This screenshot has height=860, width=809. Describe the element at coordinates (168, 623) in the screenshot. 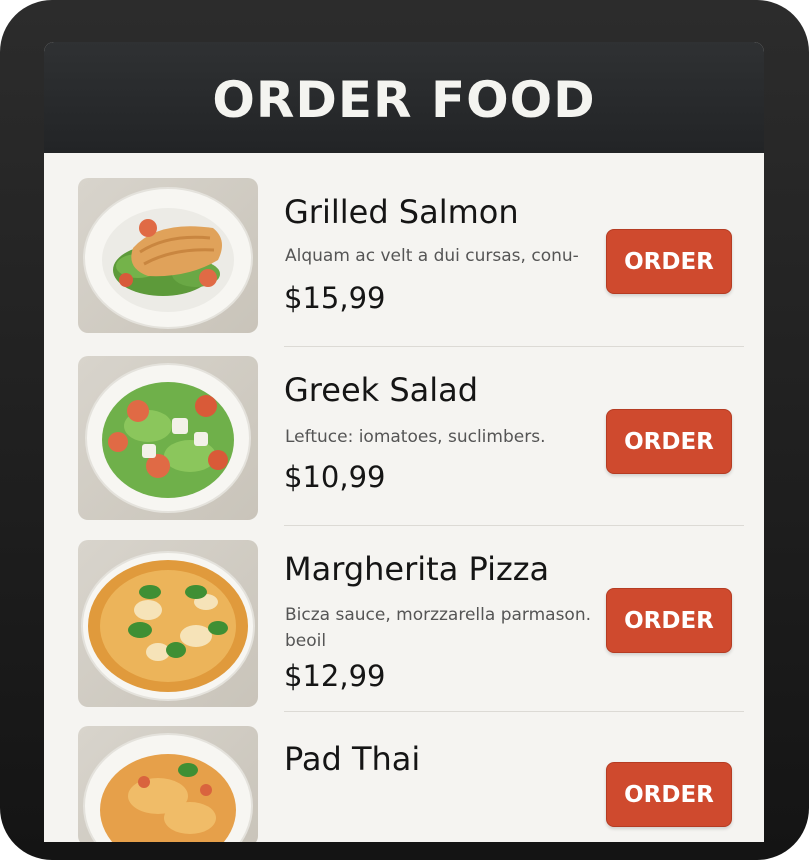

I see `margherita-pizza-image` at that location.